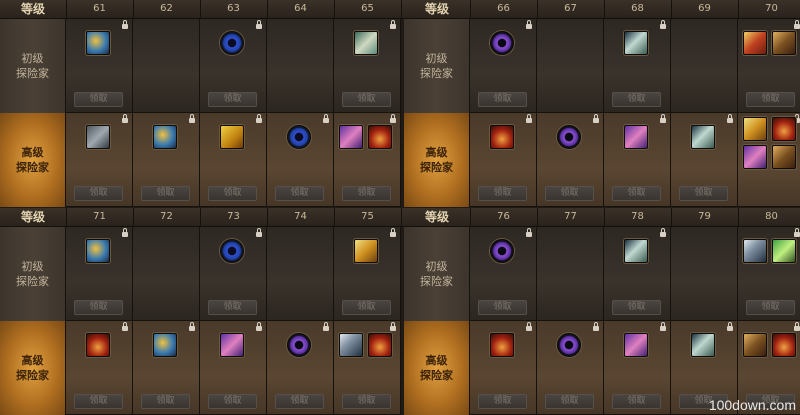 This screenshot has height=415, width=800. Describe the element at coordinates (100, 217) in the screenshot. I see `level-number: 71` at that location.